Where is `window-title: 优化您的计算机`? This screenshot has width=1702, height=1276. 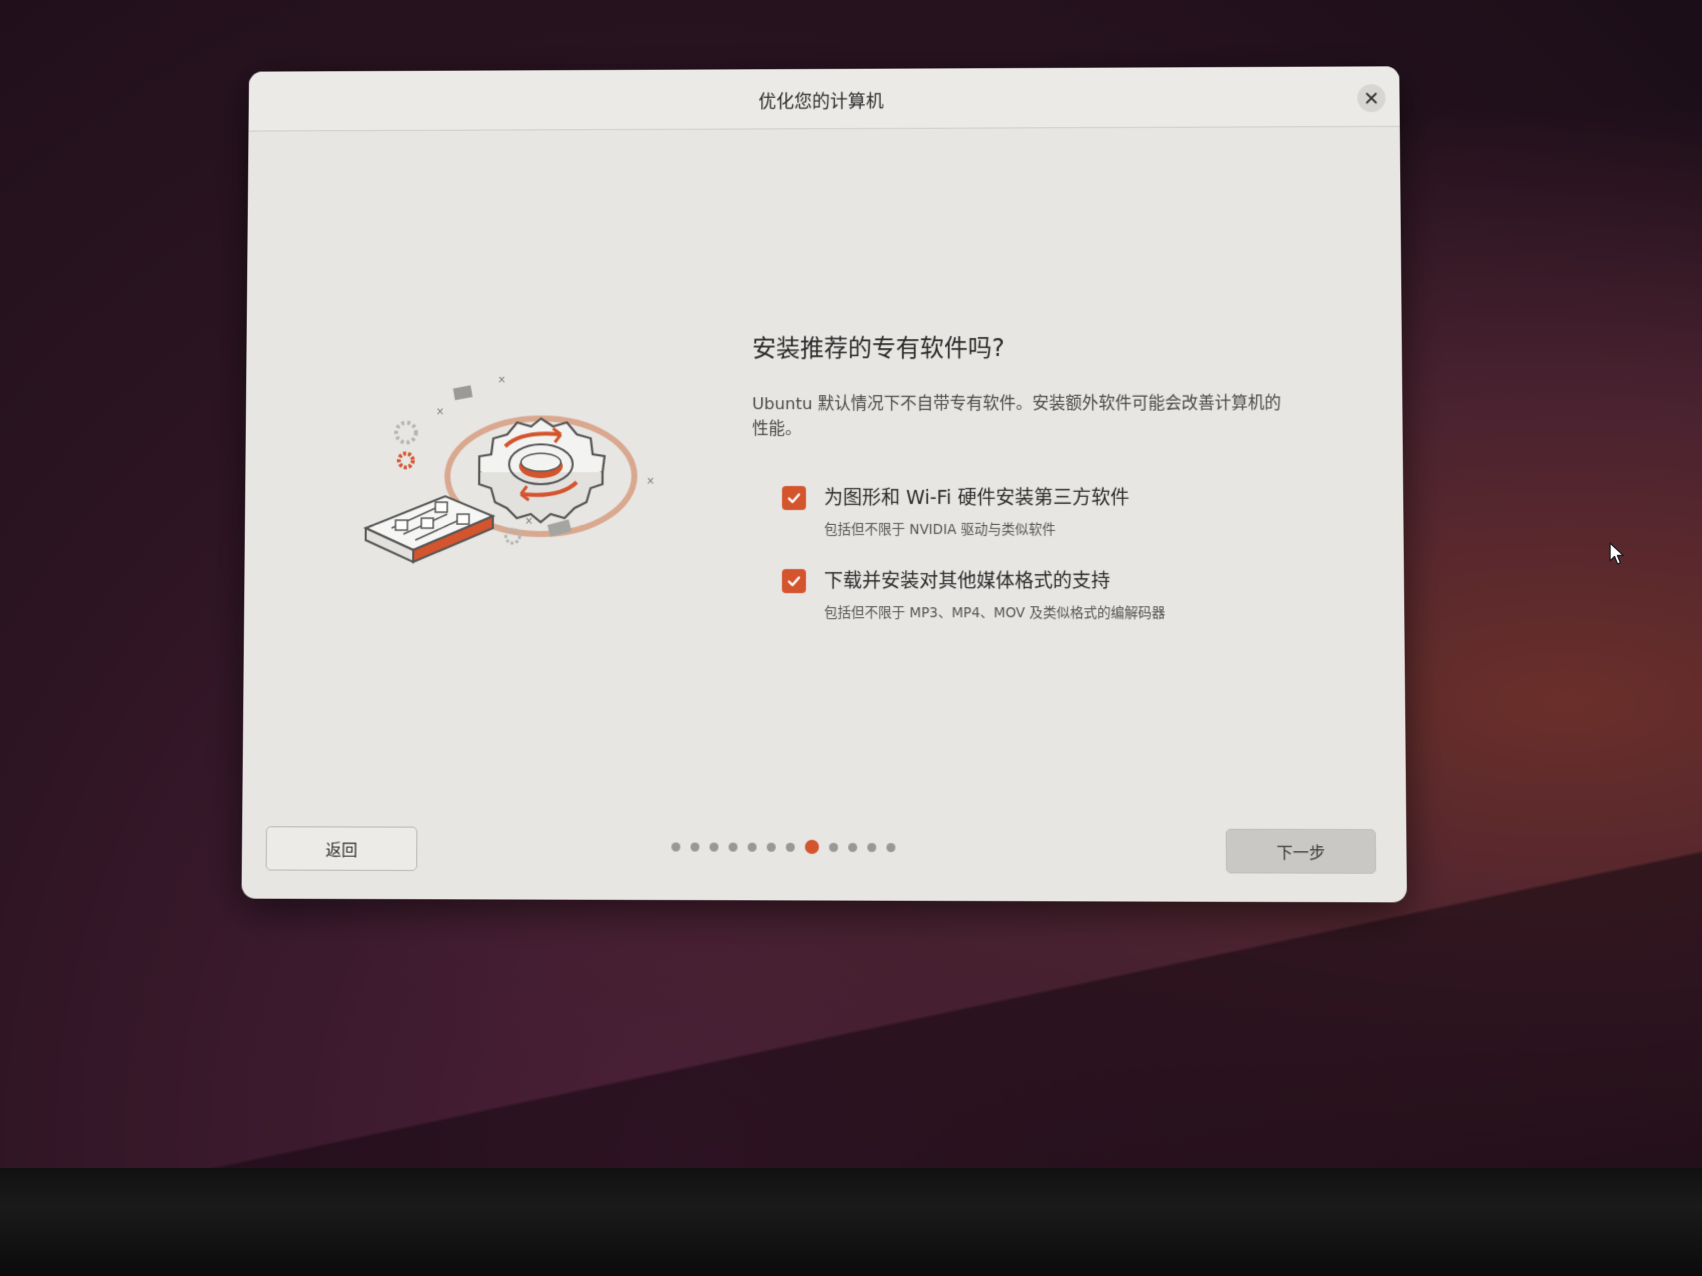
window-title: 优化您的计算机 is located at coordinates (824, 100).